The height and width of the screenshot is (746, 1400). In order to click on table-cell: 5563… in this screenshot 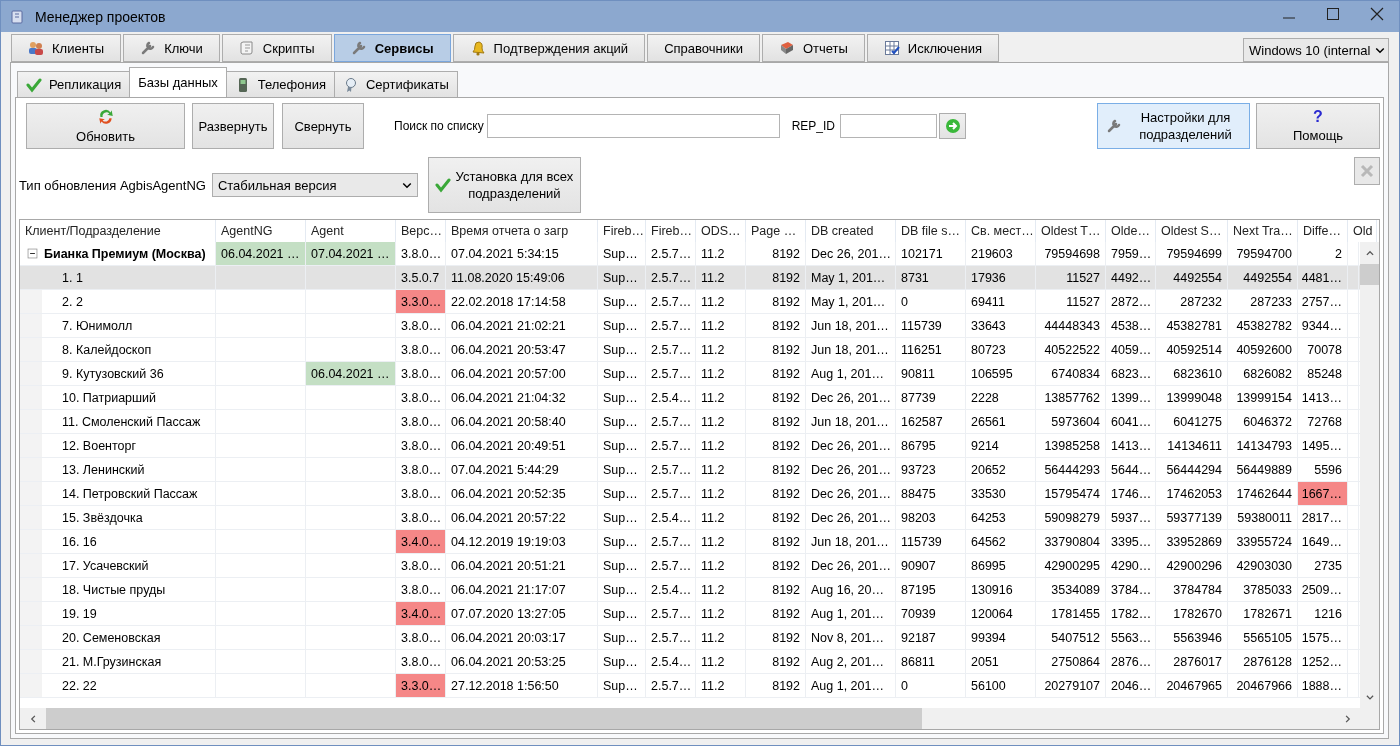, I will do `click(1131, 637)`.